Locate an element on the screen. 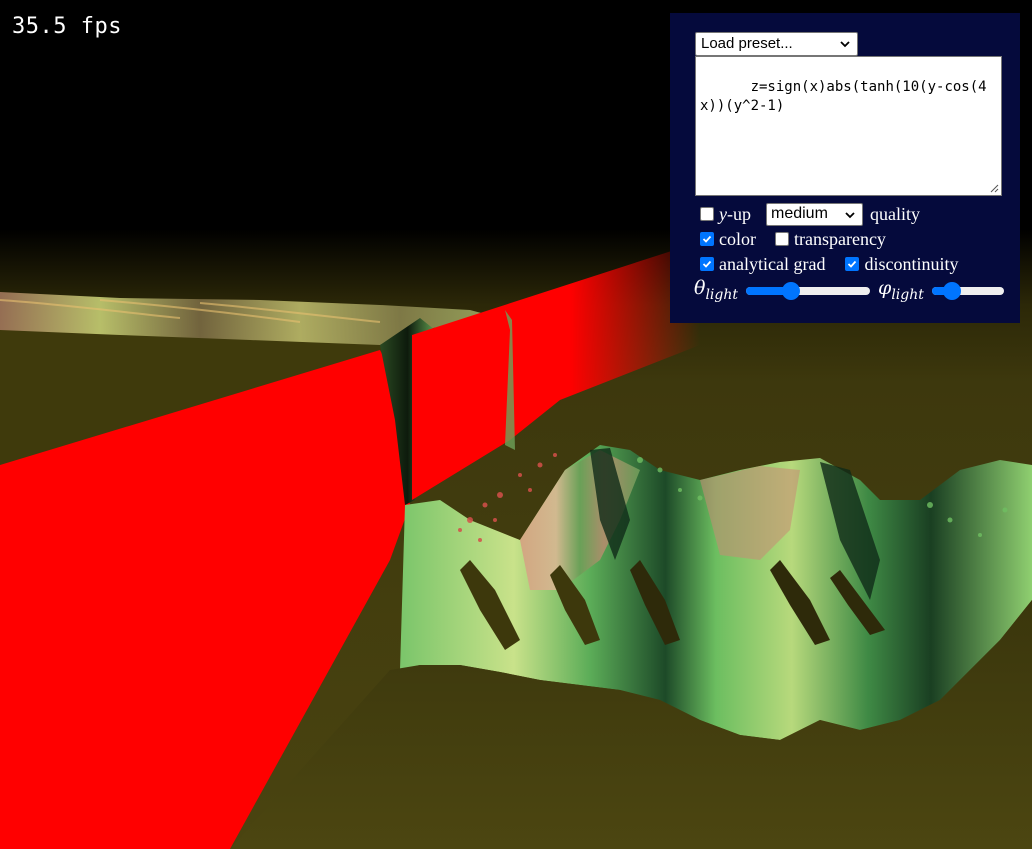  analytical-grad-label: analytical grad is located at coordinates (772, 263).